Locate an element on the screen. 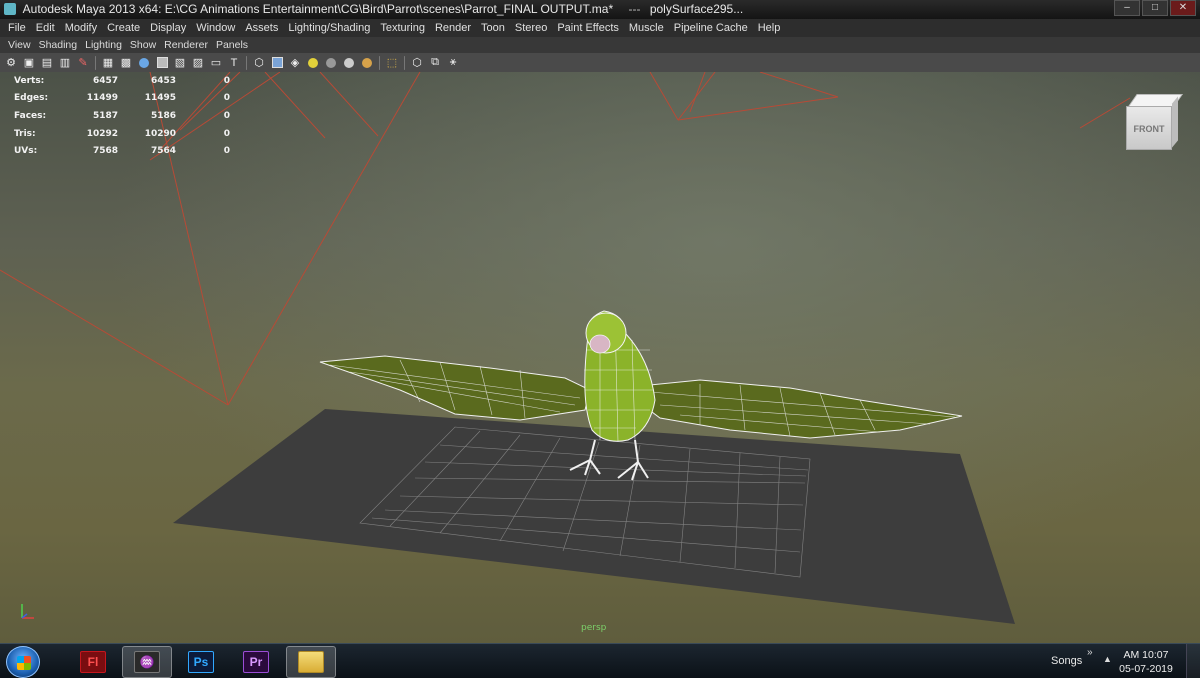 The height and width of the screenshot is (678, 1200). shade-sphere-icon is located at coordinates (349, 63).